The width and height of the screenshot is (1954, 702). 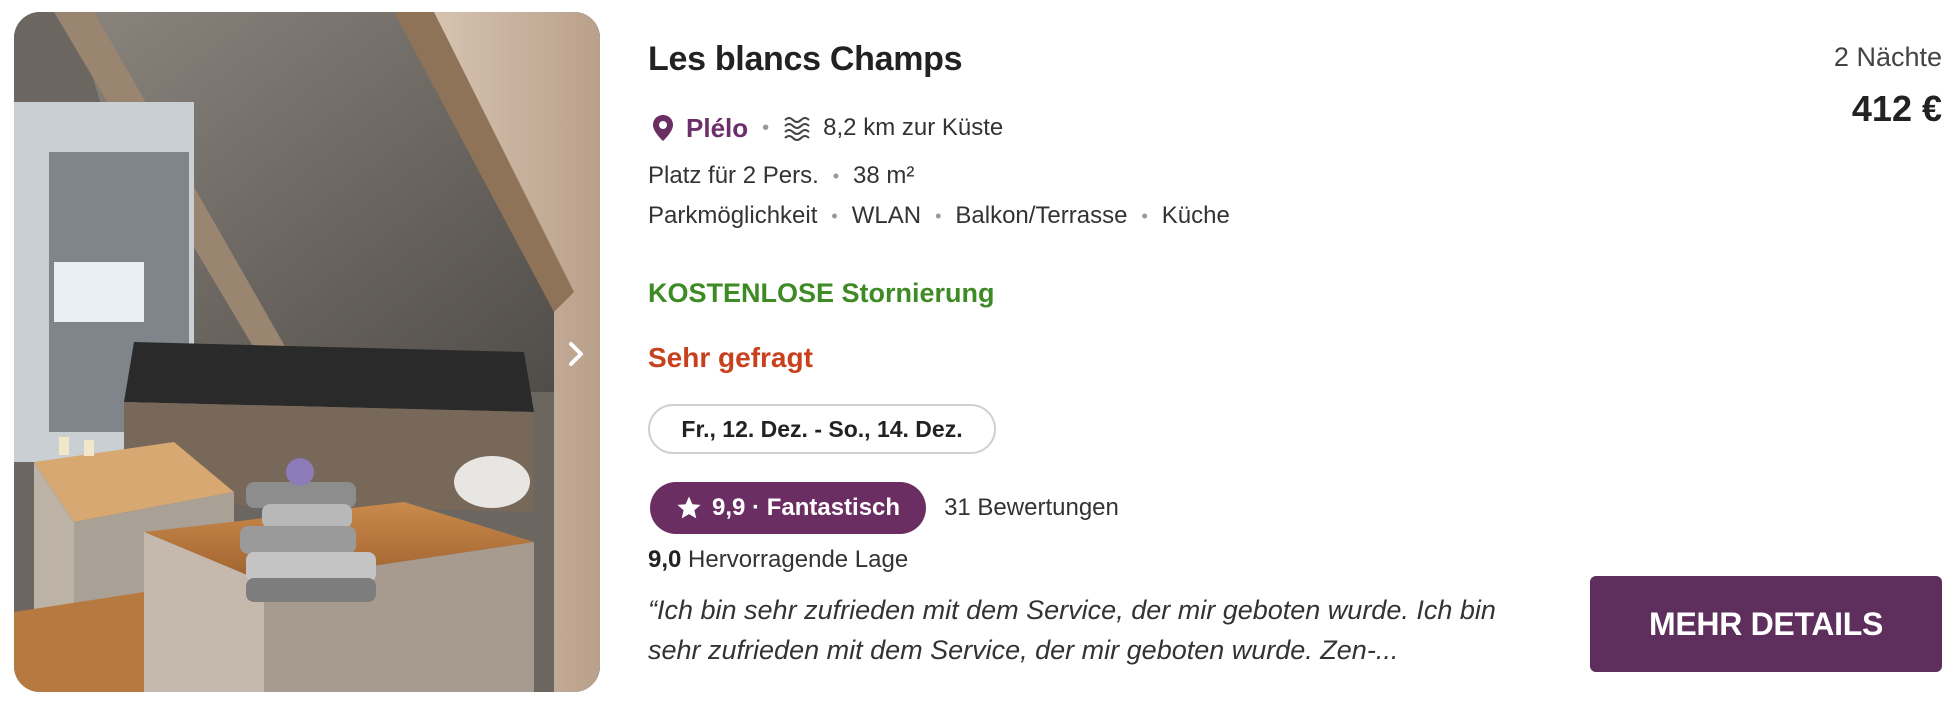 What do you see at coordinates (798, 559) in the screenshot?
I see `location-score-label: Hervorragende Lage` at bounding box center [798, 559].